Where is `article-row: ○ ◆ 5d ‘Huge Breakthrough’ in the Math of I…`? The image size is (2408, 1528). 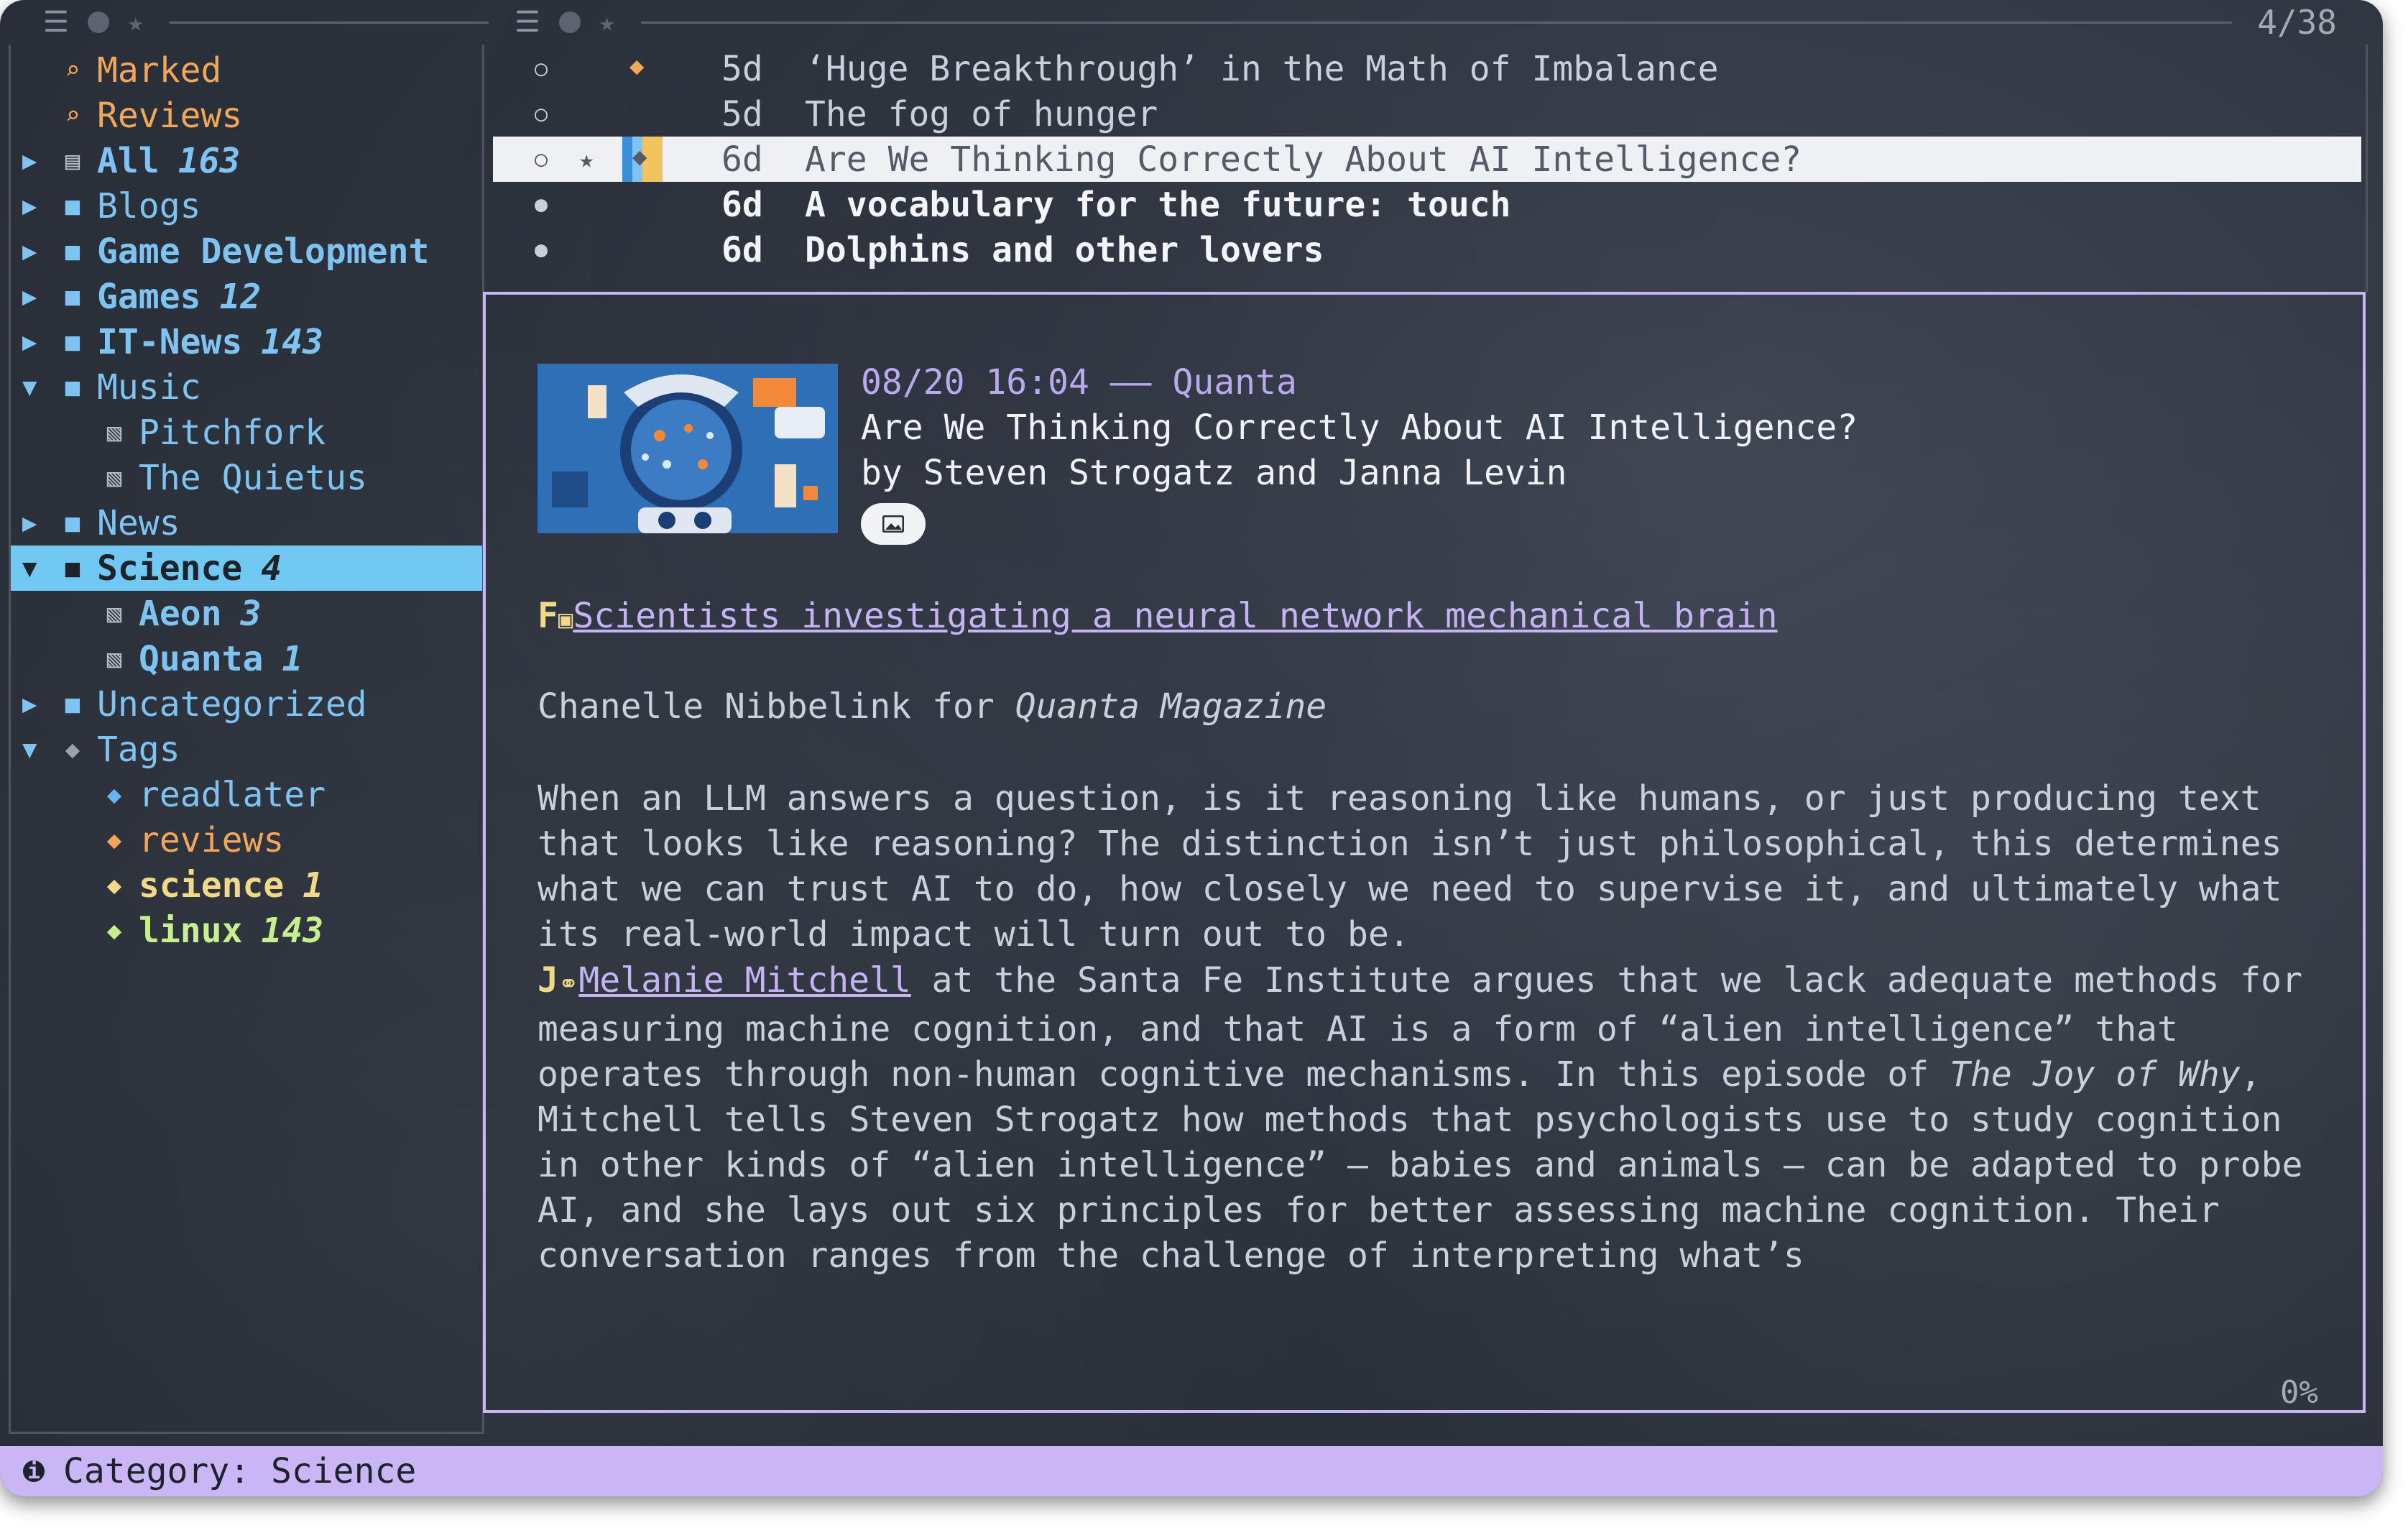
article-row: ○ ◆ 5d ‘Huge Breakthrough’ in the Math of I… is located at coordinates (1427, 68).